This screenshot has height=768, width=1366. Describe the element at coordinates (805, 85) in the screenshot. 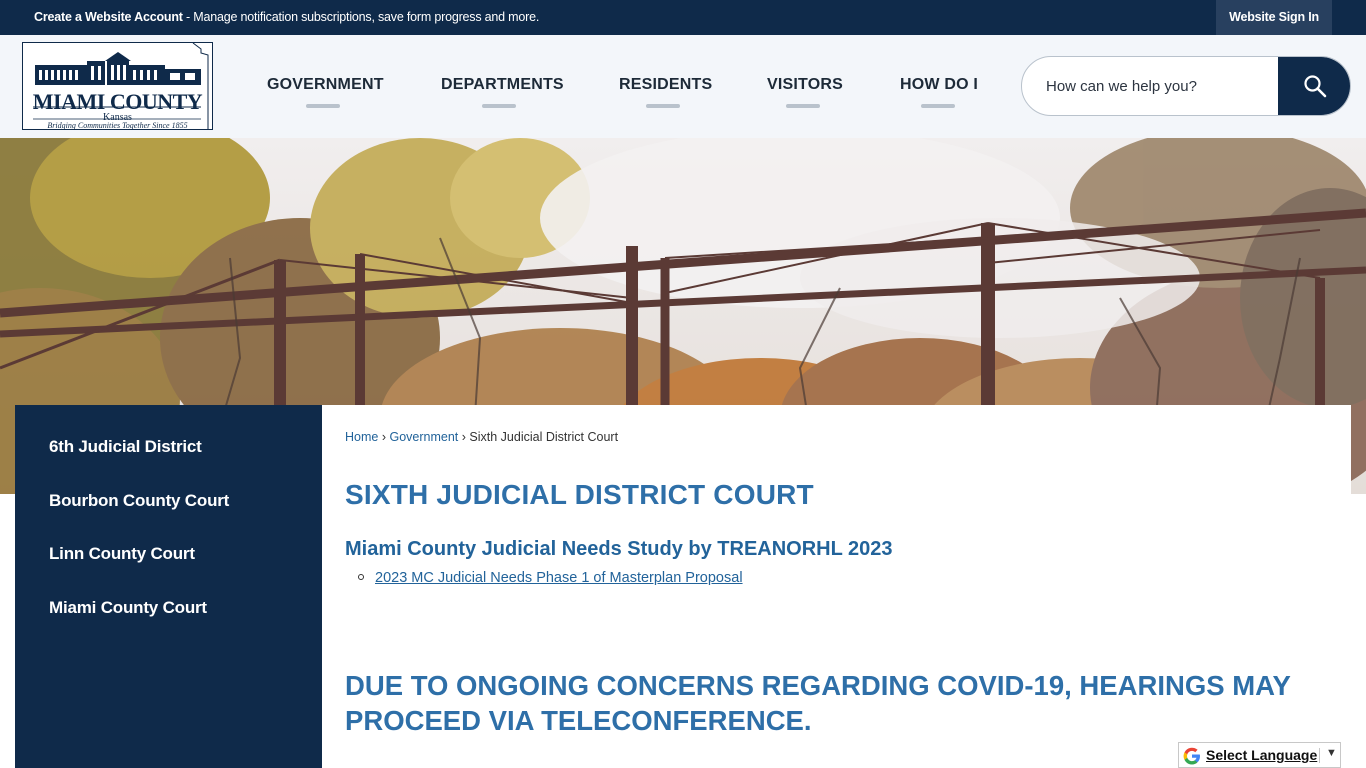

I see `nav-visitors: VISITORS` at that location.